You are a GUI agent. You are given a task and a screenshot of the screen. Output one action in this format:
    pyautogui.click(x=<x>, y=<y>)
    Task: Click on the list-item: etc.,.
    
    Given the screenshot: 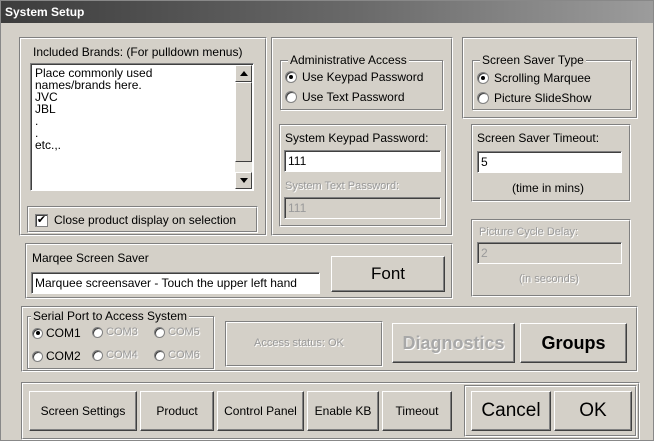 What is the action you would take?
    pyautogui.click(x=93, y=145)
    